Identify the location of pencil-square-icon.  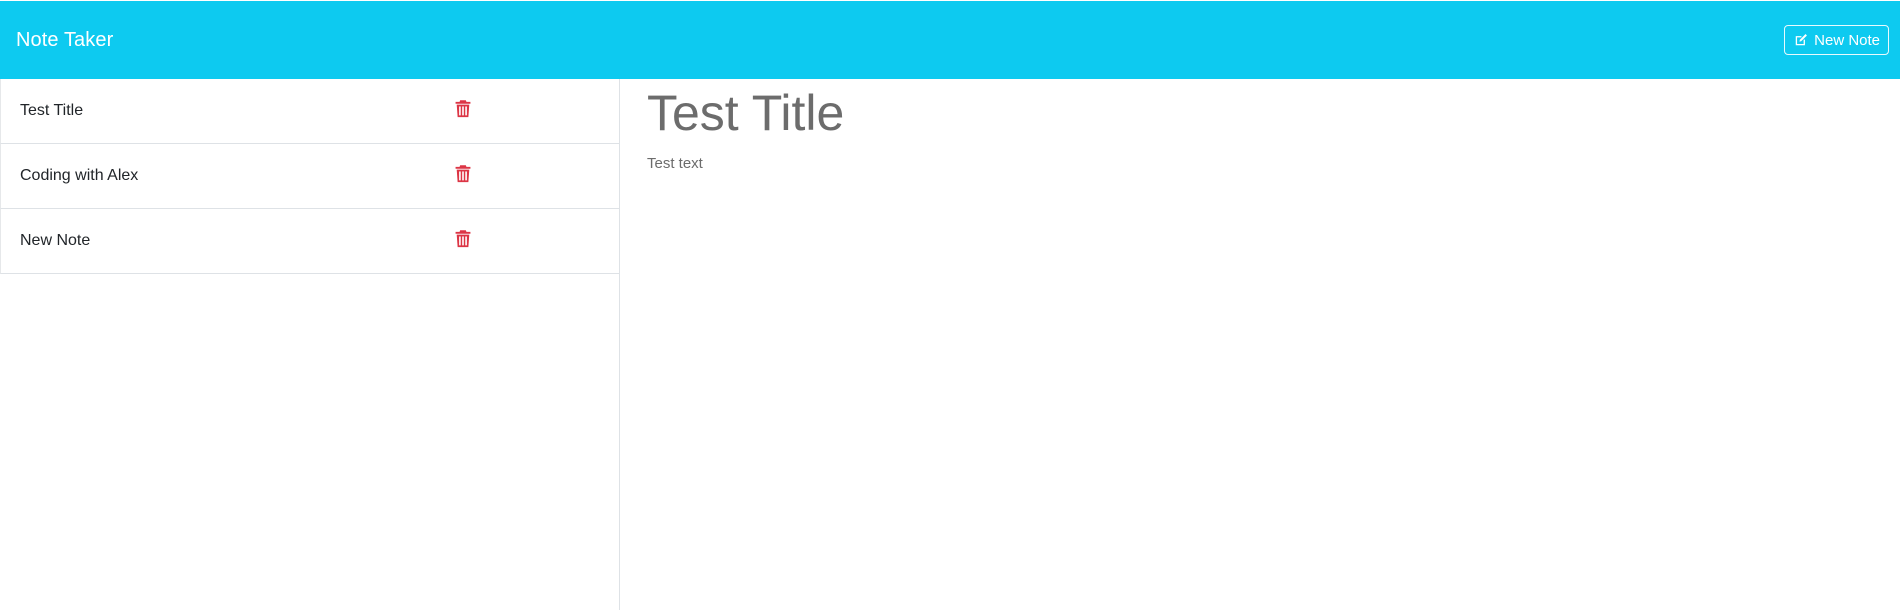
(1801, 40).